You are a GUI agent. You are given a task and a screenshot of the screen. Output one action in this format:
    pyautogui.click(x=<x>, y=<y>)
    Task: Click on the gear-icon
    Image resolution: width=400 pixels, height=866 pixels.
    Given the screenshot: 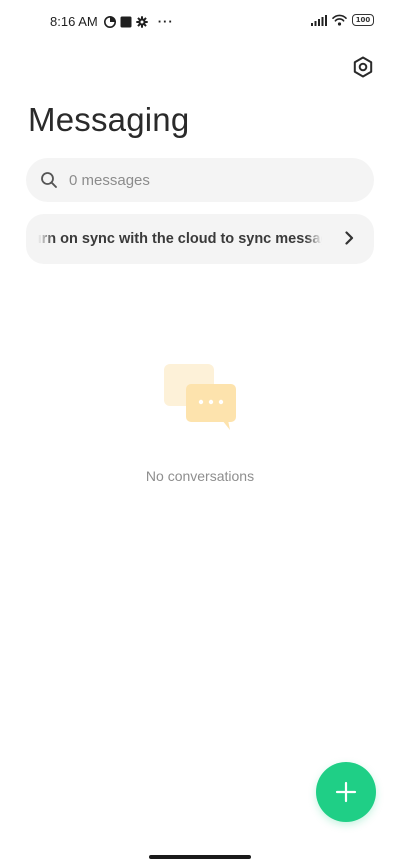 What is the action you would take?
    pyautogui.click(x=363, y=67)
    